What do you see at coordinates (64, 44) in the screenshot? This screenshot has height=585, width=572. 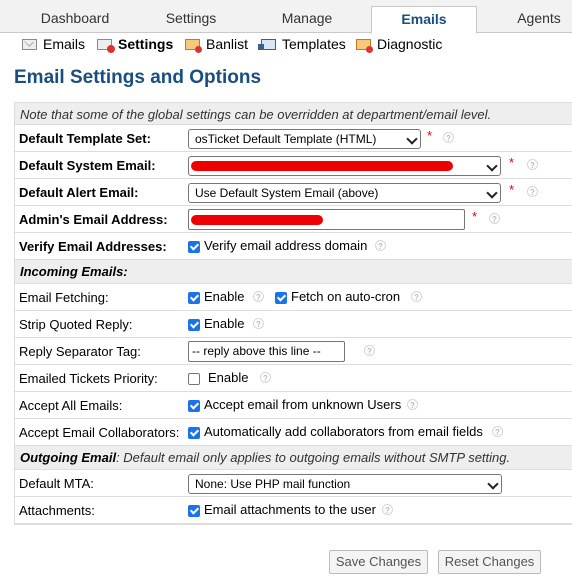 I see `subnav-emails-label: Emails` at bounding box center [64, 44].